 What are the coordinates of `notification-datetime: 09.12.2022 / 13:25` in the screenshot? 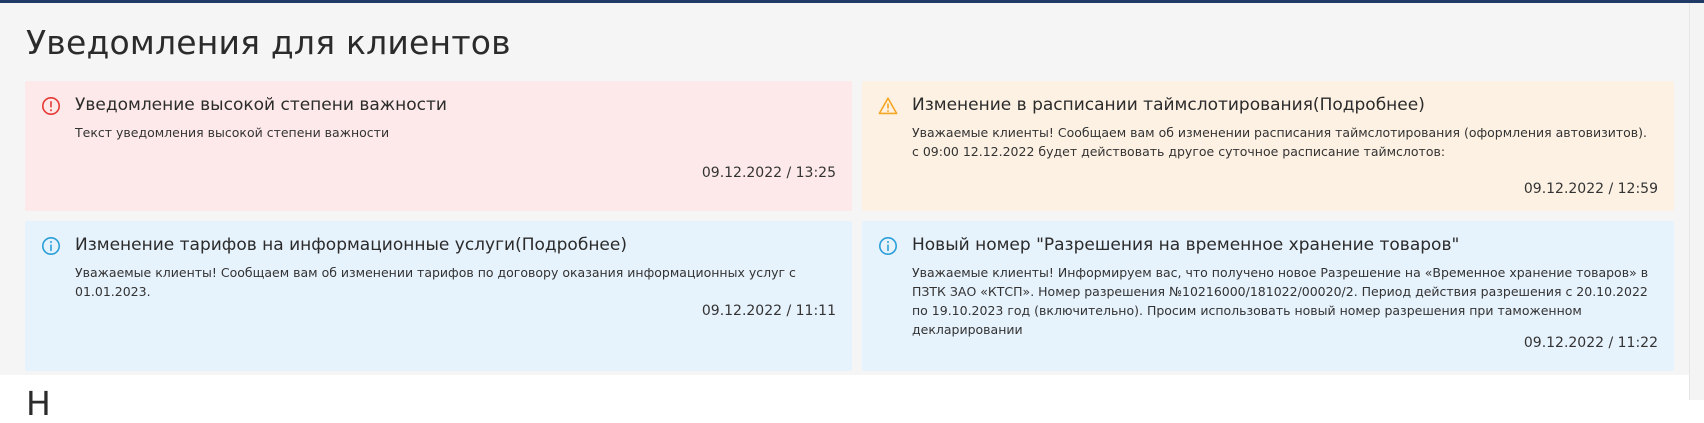 It's located at (768, 173).